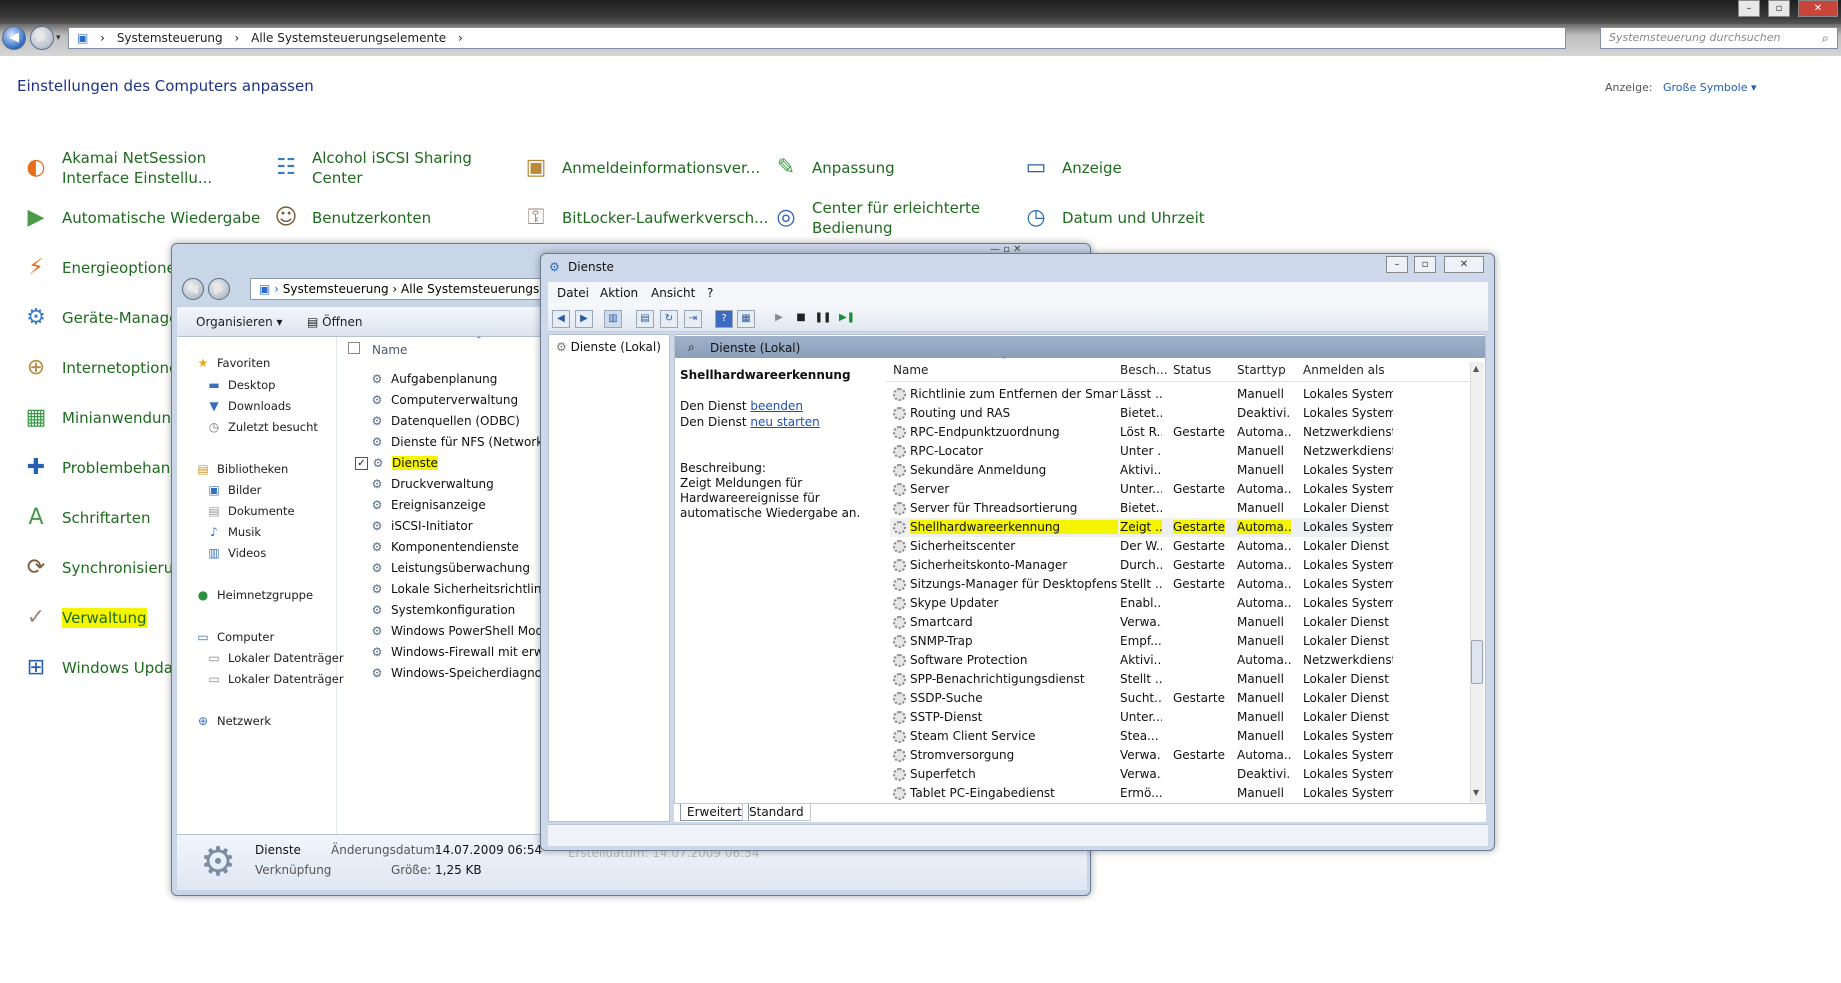  What do you see at coordinates (645, 319) in the screenshot?
I see `properties-icon: ▤` at bounding box center [645, 319].